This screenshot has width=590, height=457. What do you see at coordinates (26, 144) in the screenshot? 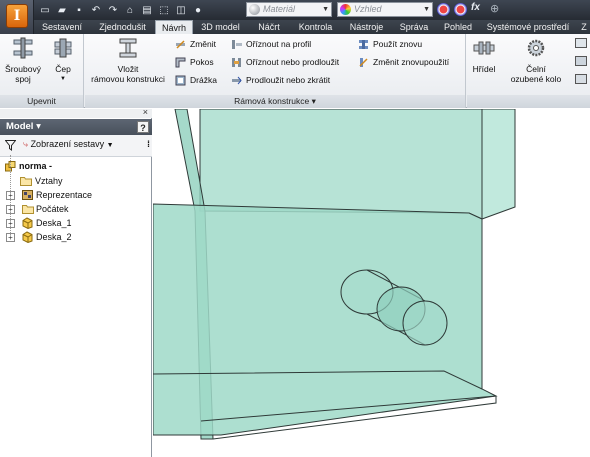
I see `view-icon: ⤷` at bounding box center [26, 144].